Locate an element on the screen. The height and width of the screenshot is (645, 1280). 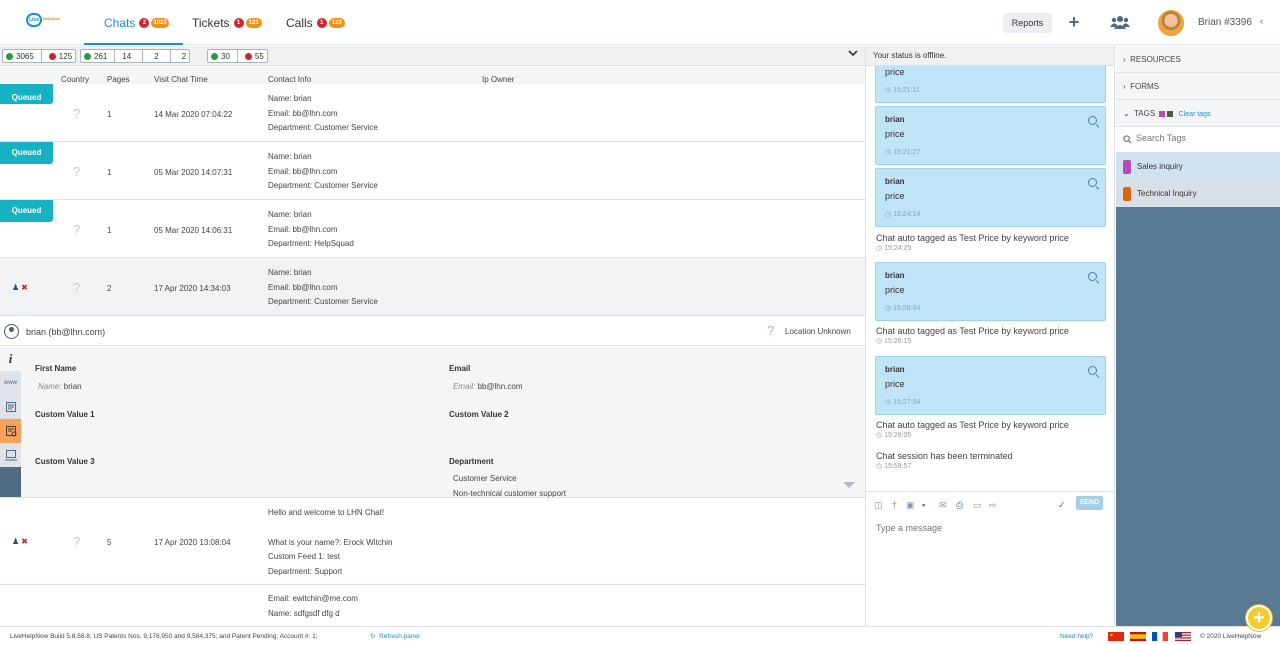
computer-tab-icon is located at coordinates (10, 455).